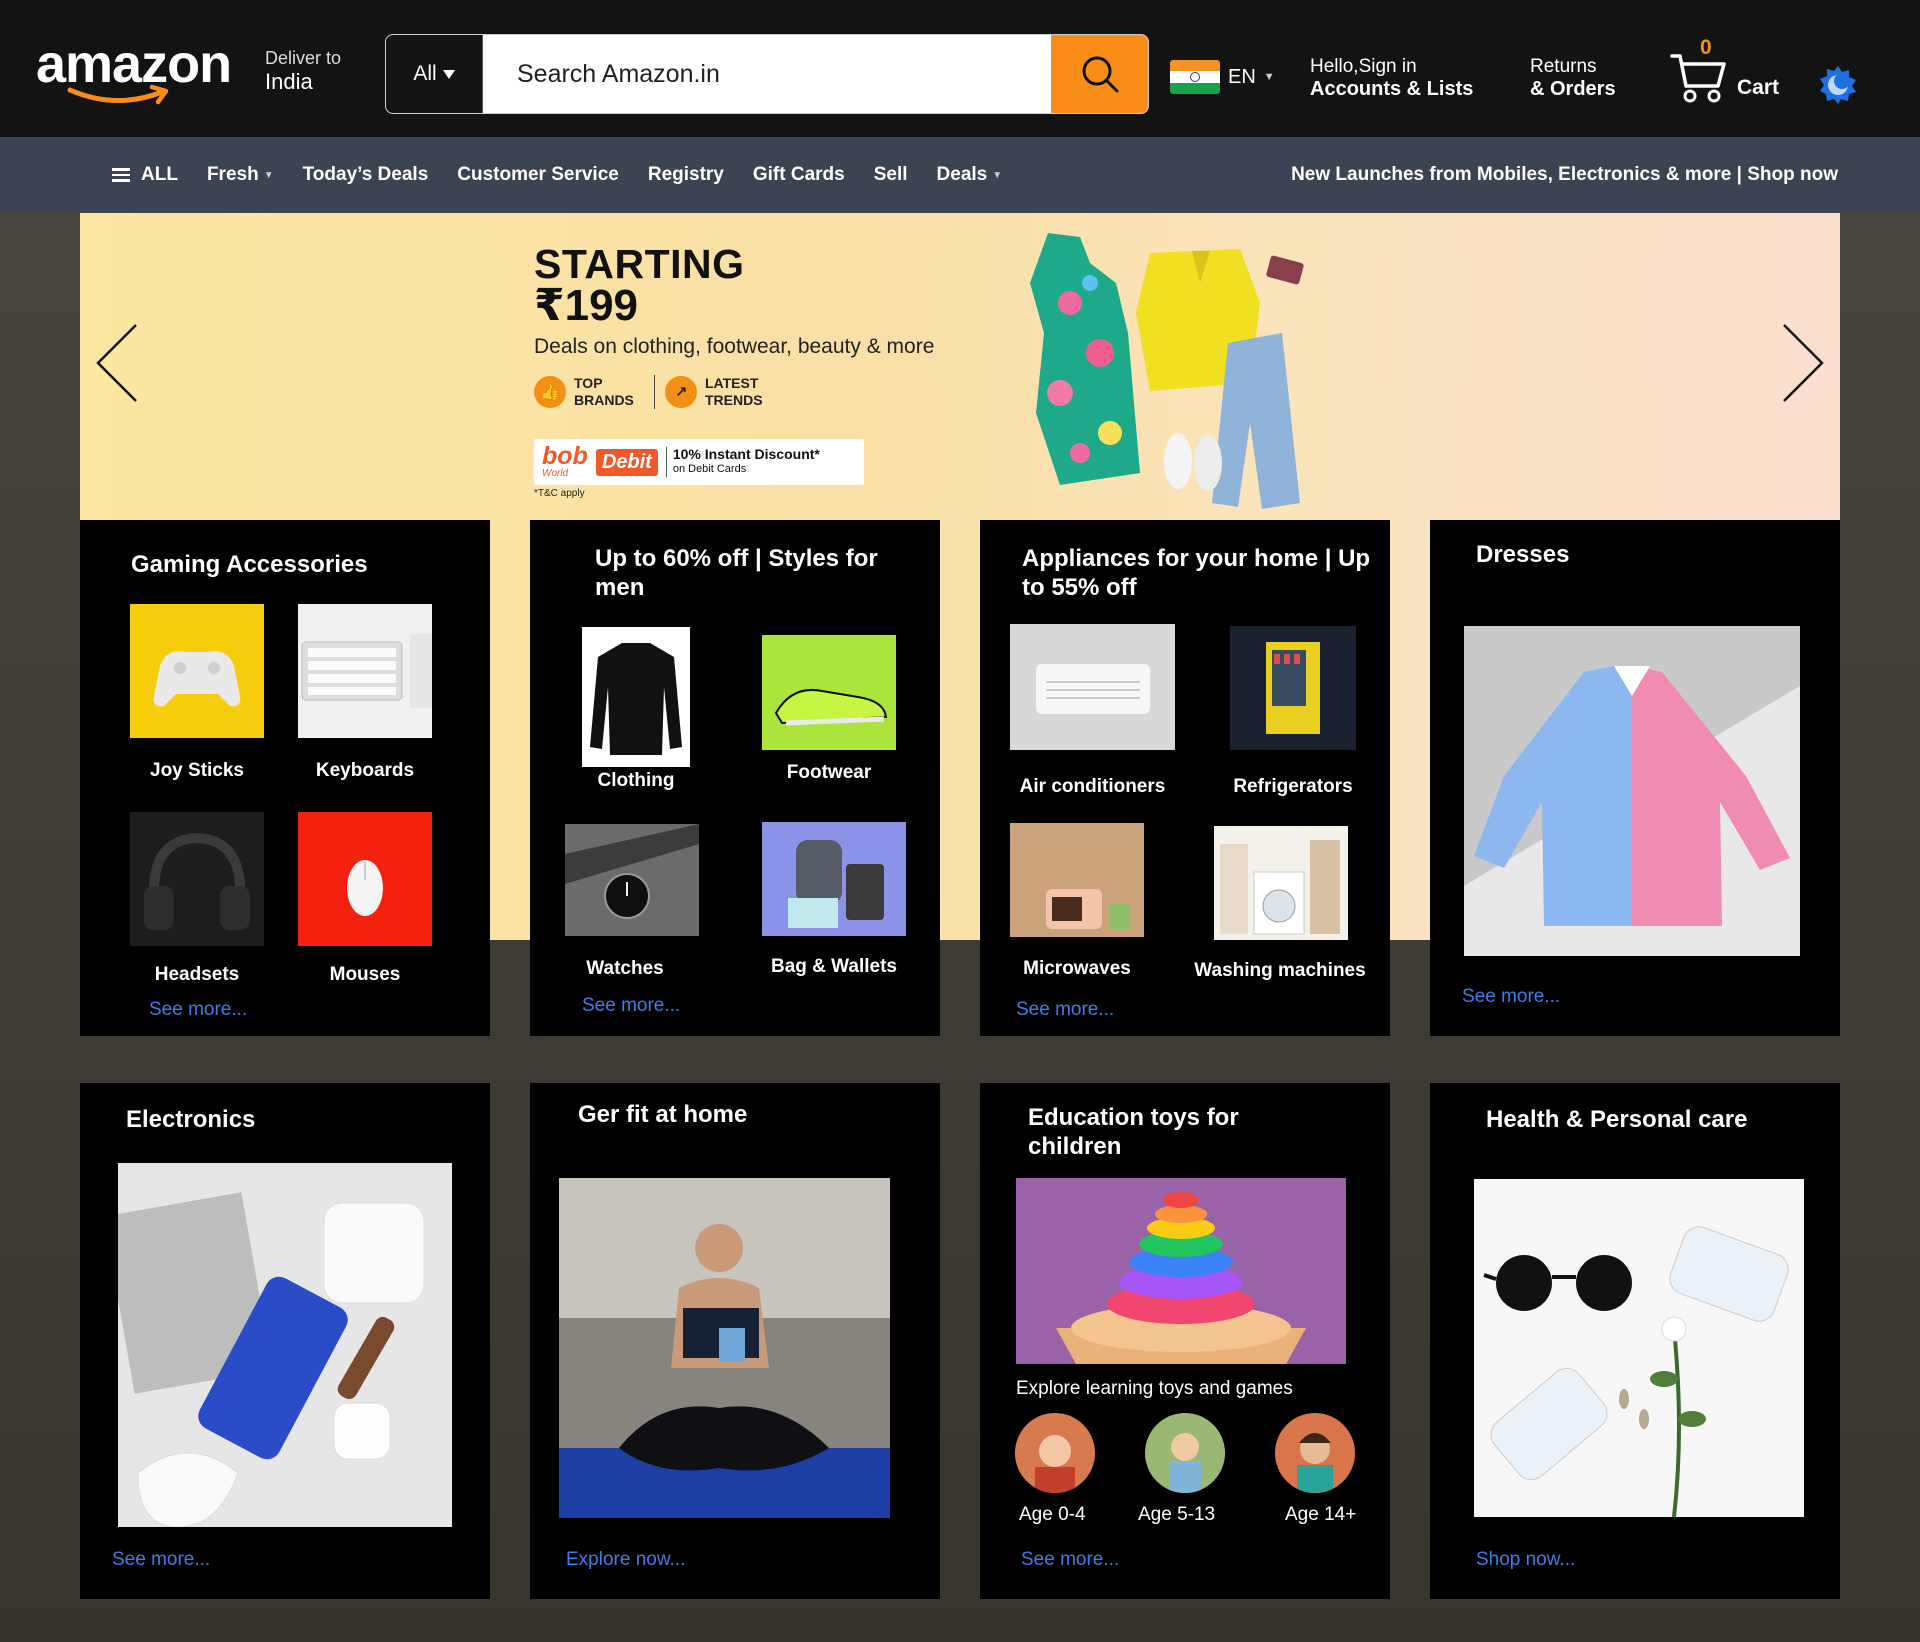 This screenshot has width=1920, height=1642. I want to click on offer-text: 10% Instant Discount* on Debit Cards, so click(742, 462).